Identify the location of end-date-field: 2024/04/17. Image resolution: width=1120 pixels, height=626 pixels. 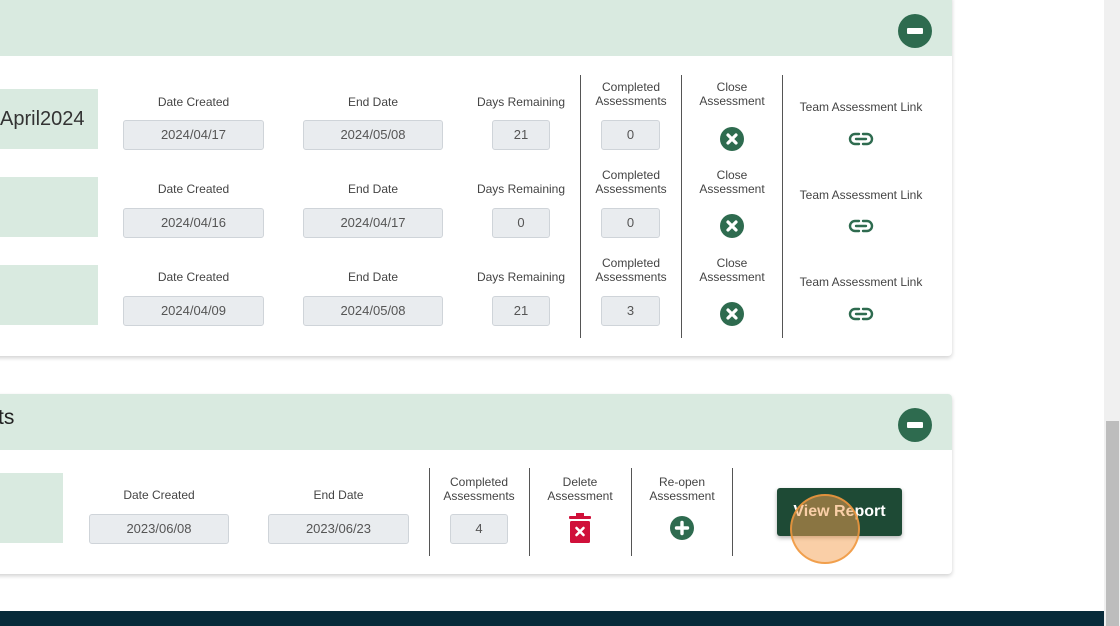
(373, 223).